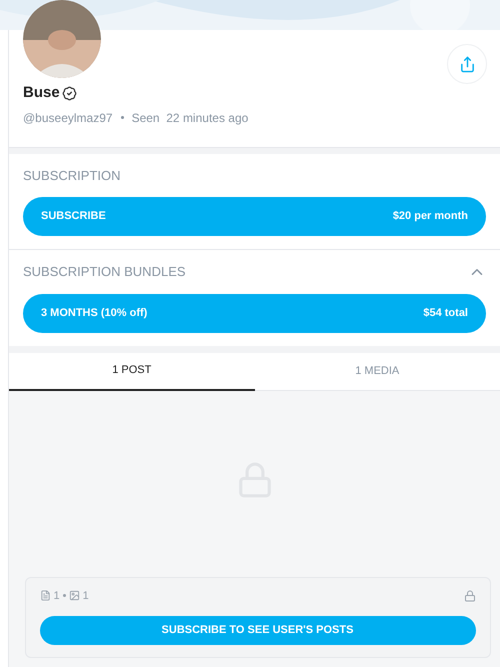 This screenshot has height=667, width=500. What do you see at coordinates (254, 313) in the screenshot?
I see `bundle-button: 3 MONTHS (10% off) $54 total` at bounding box center [254, 313].